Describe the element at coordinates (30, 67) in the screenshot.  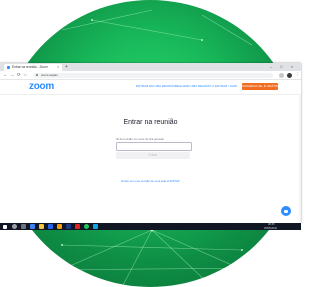
I see `tab-title: Entrar na reunião - Zoom` at that location.